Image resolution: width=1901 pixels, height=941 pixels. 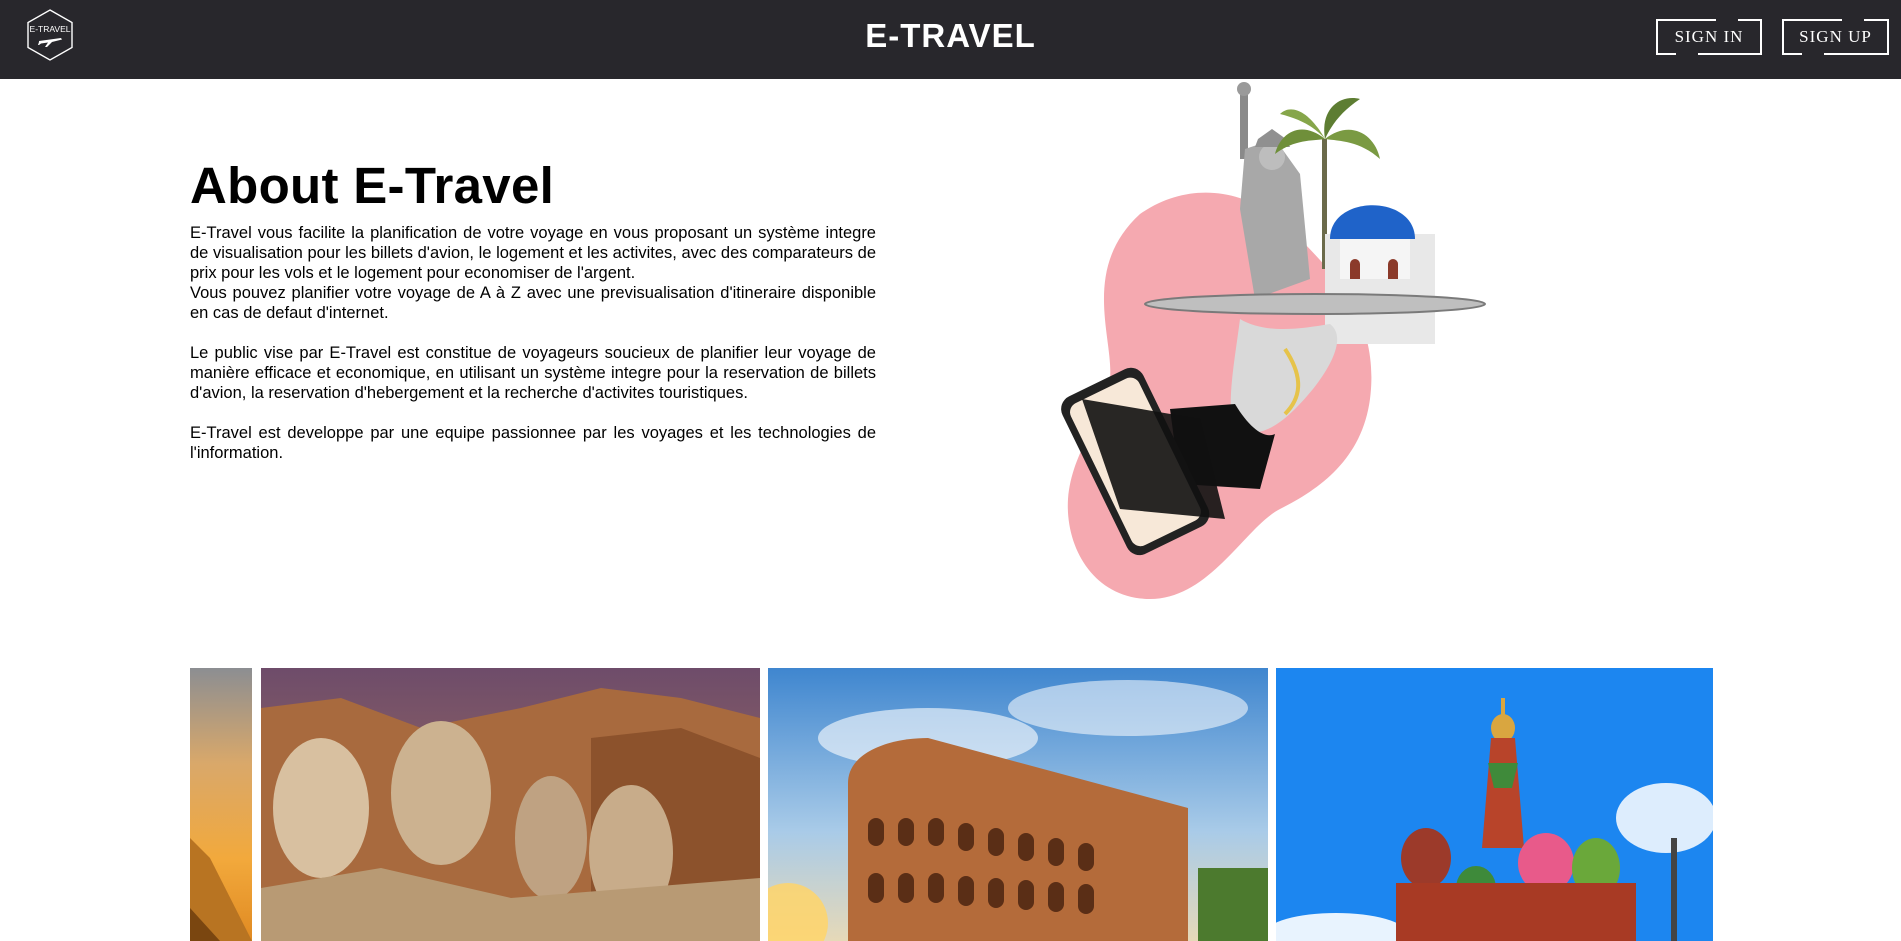 I want to click on about-title: About E-Travel, so click(x=372, y=185).